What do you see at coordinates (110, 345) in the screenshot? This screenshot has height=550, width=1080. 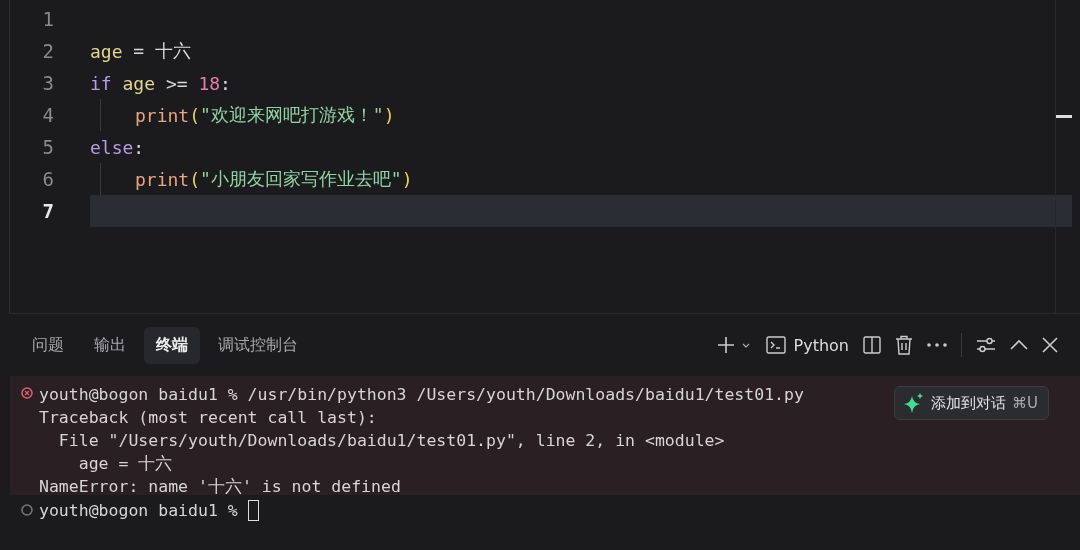 I see `panel-tab: 输出` at bounding box center [110, 345].